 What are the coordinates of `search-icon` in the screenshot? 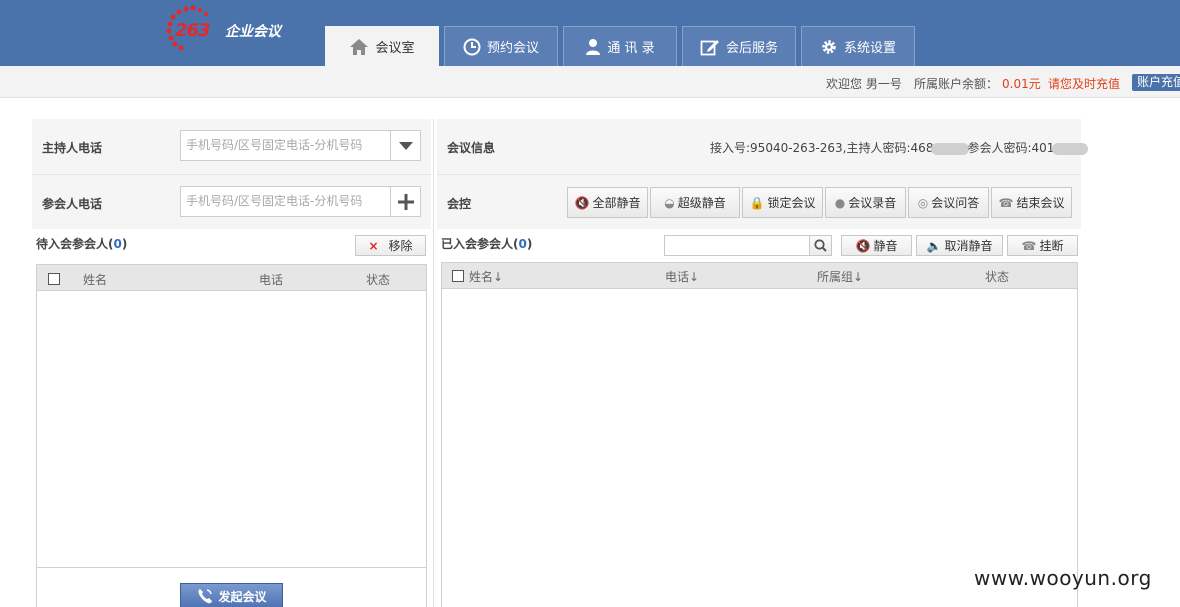 It's located at (820, 245).